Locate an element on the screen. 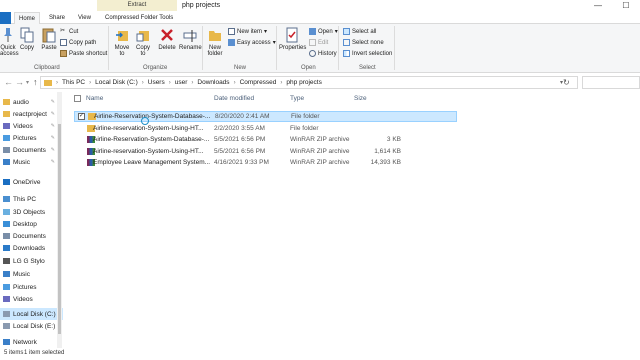  search-input is located at coordinates (611, 82).